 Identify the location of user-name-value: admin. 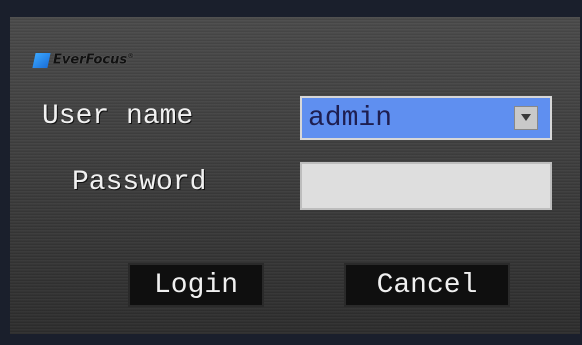
(350, 118).